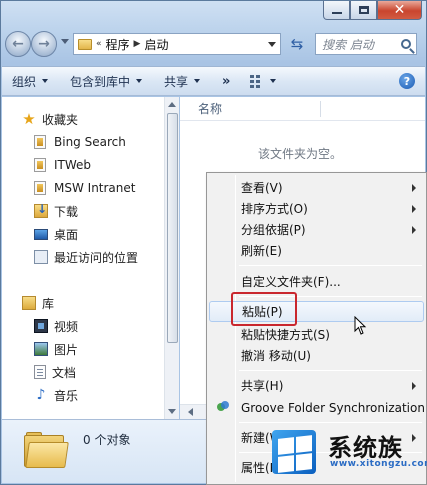 This screenshot has height=485, width=427. Describe the element at coordinates (316, 355) in the screenshot. I see `menu-item-undo-move: 撤消 移动(U)` at that location.